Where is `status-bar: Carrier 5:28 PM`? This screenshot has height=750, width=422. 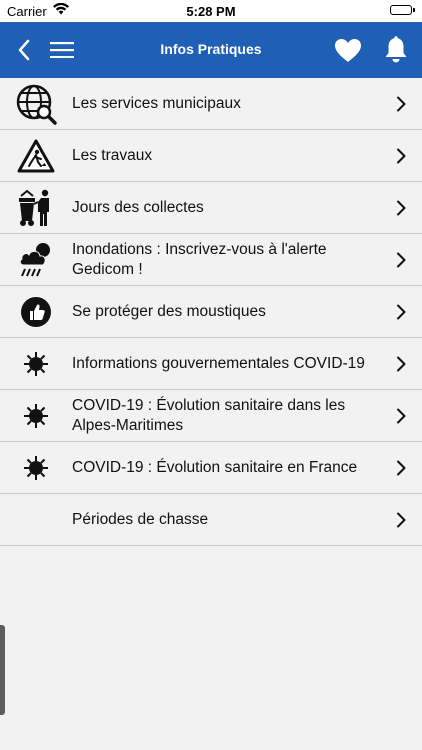 status-bar: Carrier 5:28 PM is located at coordinates (211, 11).